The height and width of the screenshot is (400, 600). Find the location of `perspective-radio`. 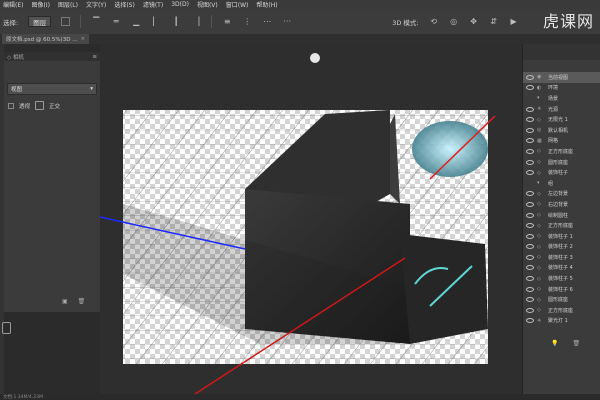

perspective-radio is located at coordinates (11, 105).